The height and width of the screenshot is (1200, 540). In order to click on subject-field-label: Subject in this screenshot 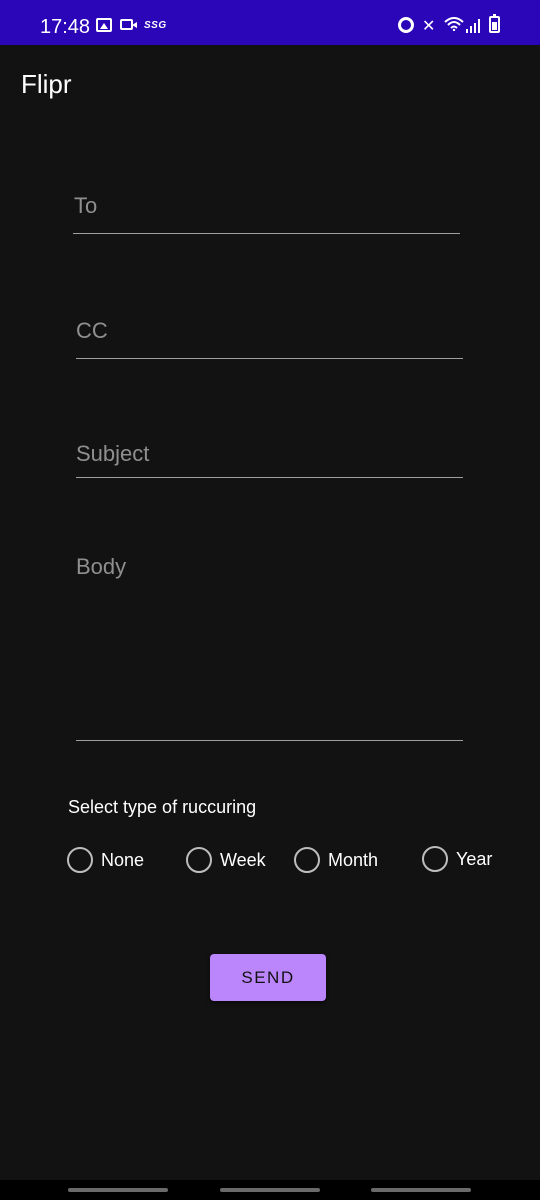, I will do `click(113, 453)`.